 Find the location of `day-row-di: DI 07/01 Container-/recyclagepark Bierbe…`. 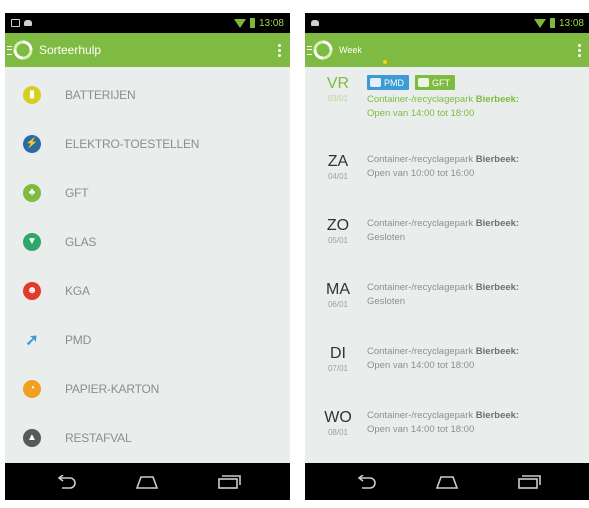

day-row-di: DI 07/01 Container-/recyclagepark Bierbe… is located at coordinates (447, 377).